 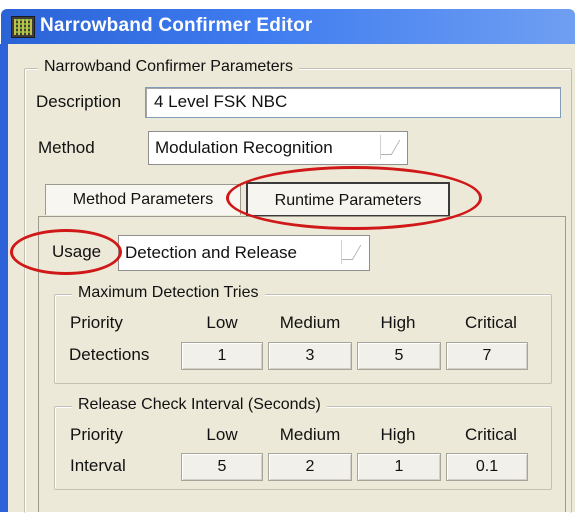 I want to click on method-select-value: Modulation Recognition, so click(x=244, y=147).